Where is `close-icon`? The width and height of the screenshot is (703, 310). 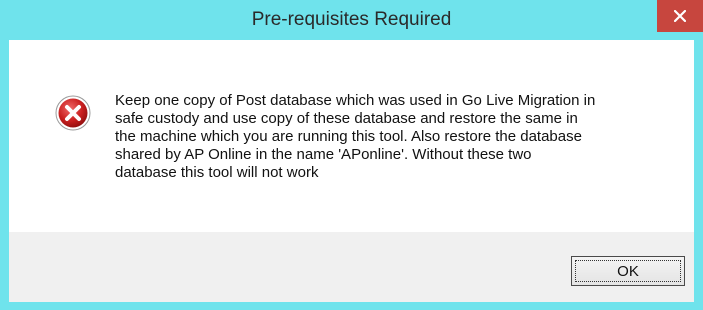 close-icon is located at coordinates (680, 16).